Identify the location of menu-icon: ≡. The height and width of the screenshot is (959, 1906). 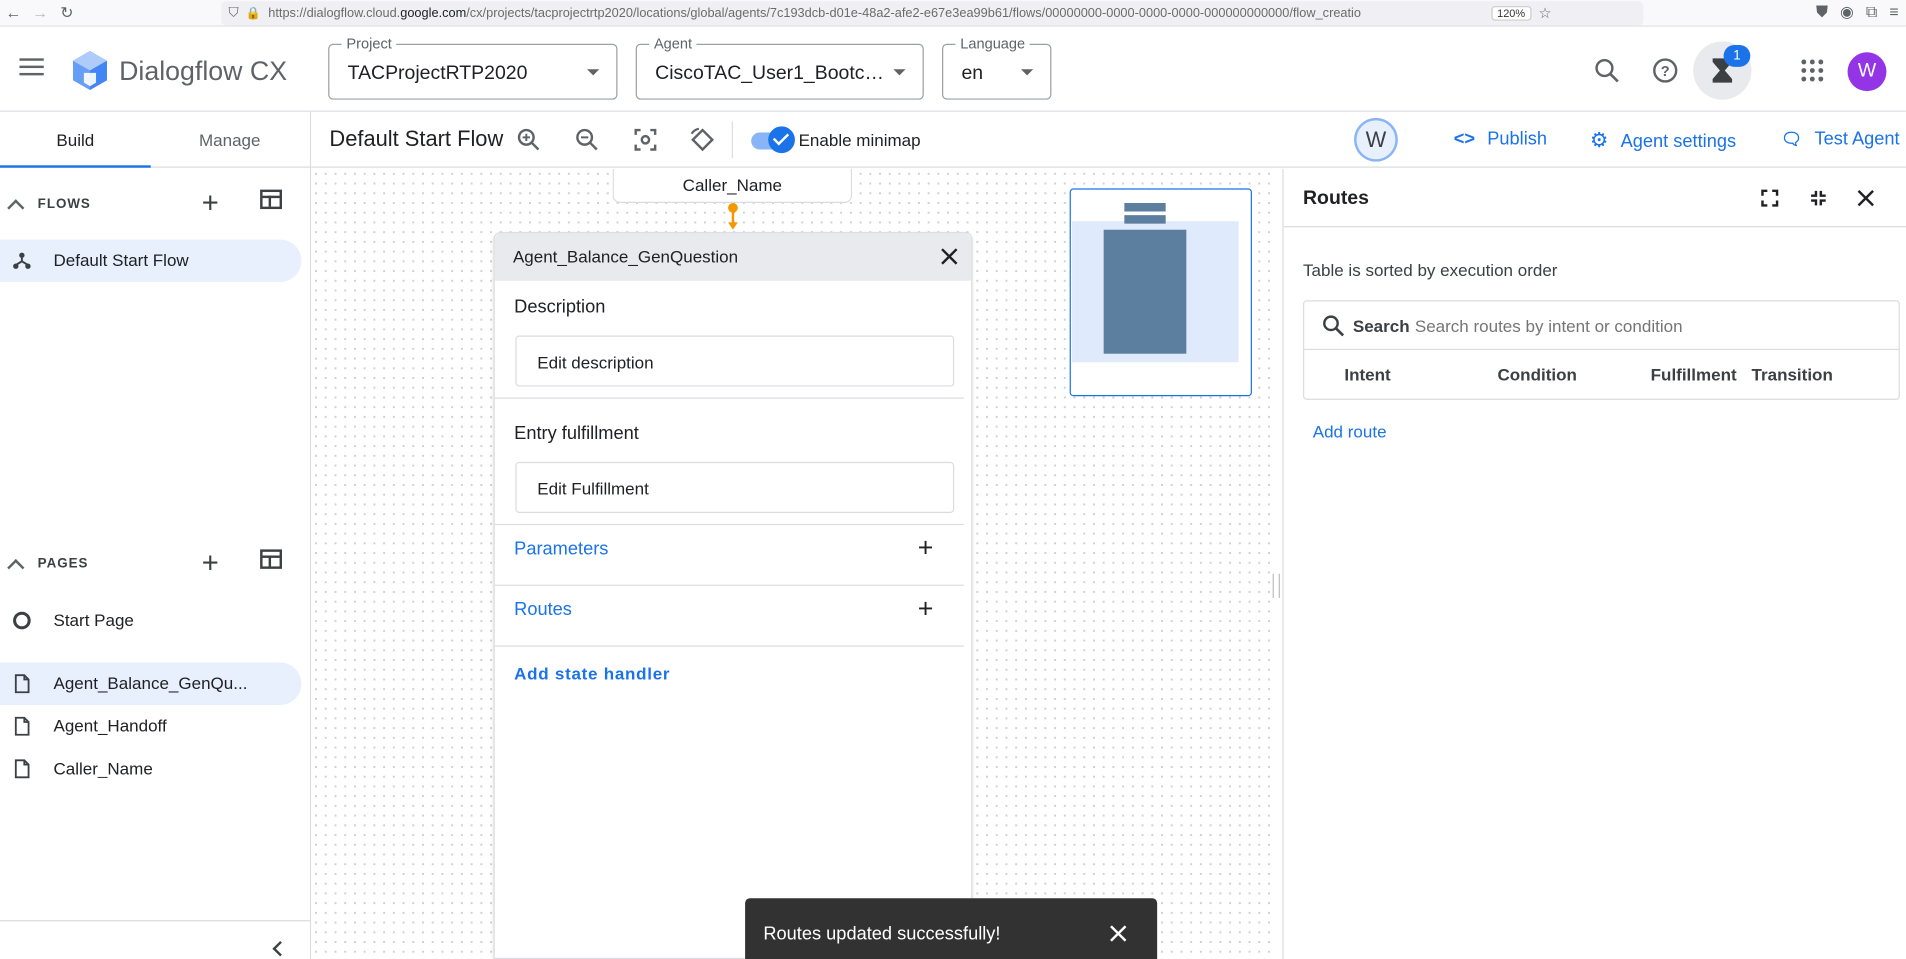
(1893, 11).